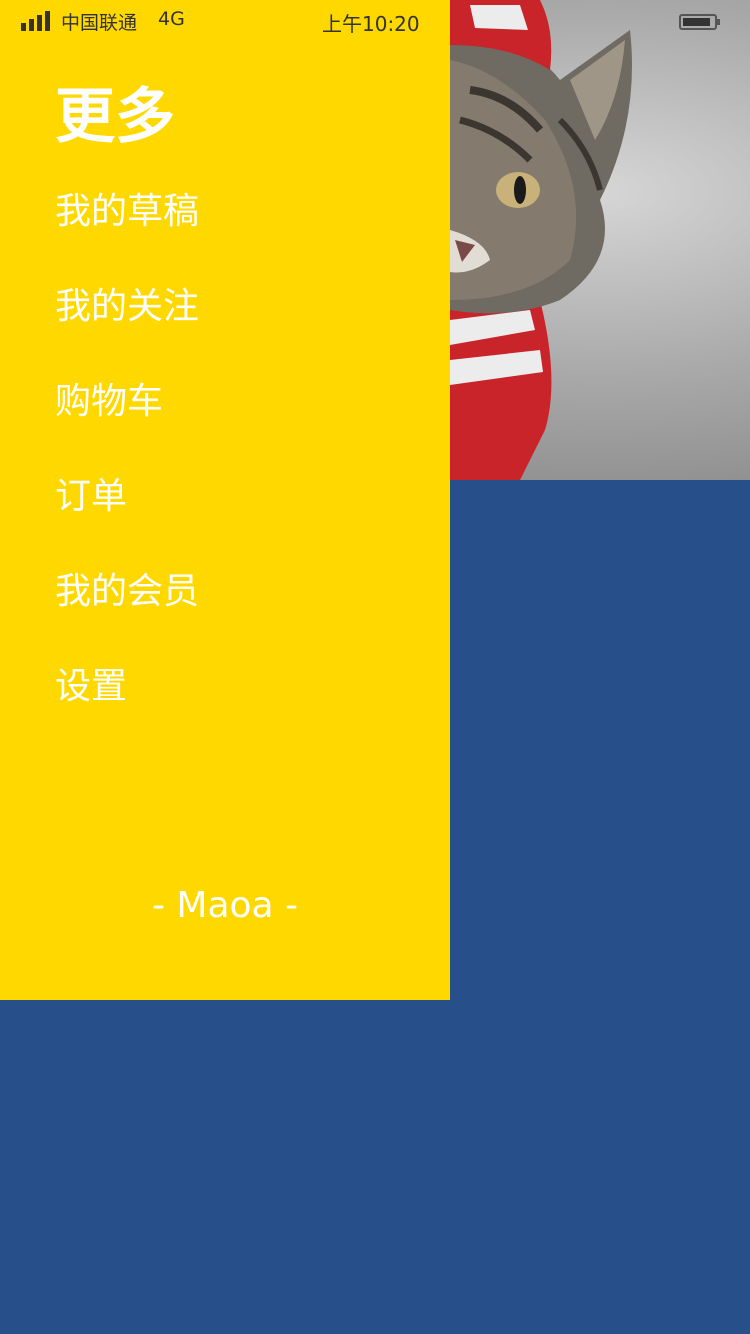 The width and height of the screenshot is (750, 1334). What do you see at coordinates (36, 21) in the screenshot?
I see `signal-icon` at bounding box center [36, 21].